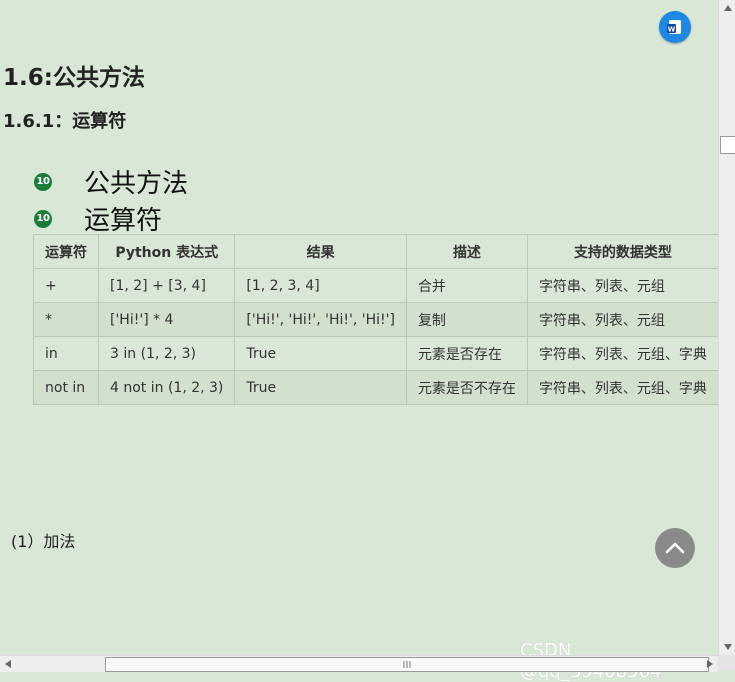 The height and width of the screenshot is (682, 735). I want to click on table-cell: 合并, so click(466, 285).